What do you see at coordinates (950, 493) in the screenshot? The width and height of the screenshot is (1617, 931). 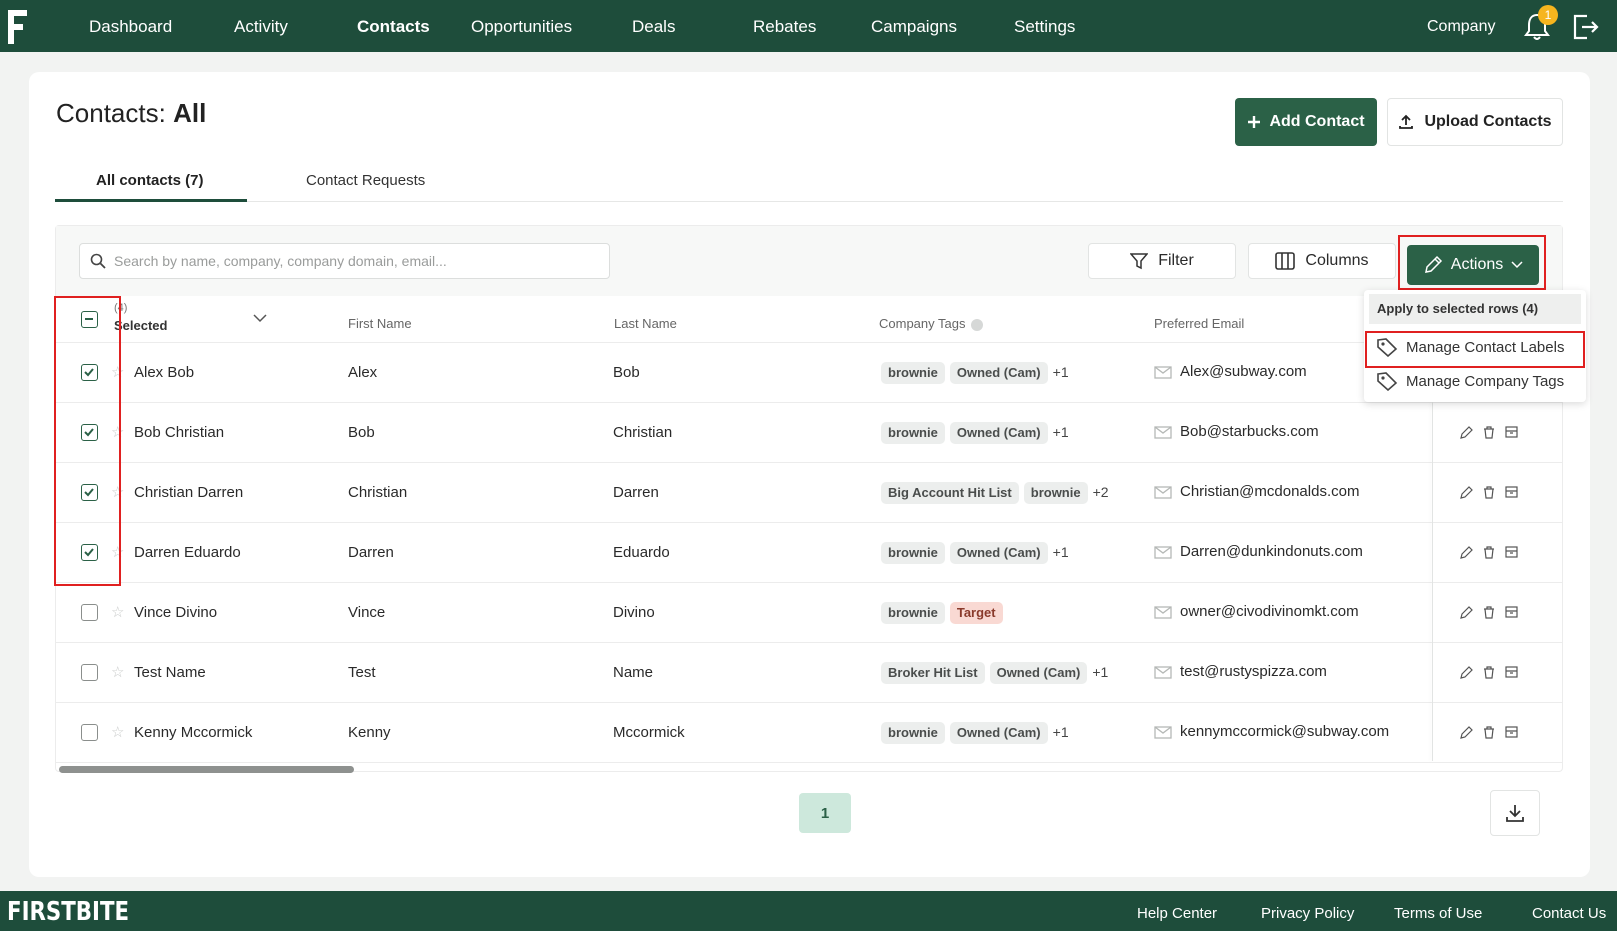 I see `company-tag: Big Account Hit List` at bounding box center [950, 493].